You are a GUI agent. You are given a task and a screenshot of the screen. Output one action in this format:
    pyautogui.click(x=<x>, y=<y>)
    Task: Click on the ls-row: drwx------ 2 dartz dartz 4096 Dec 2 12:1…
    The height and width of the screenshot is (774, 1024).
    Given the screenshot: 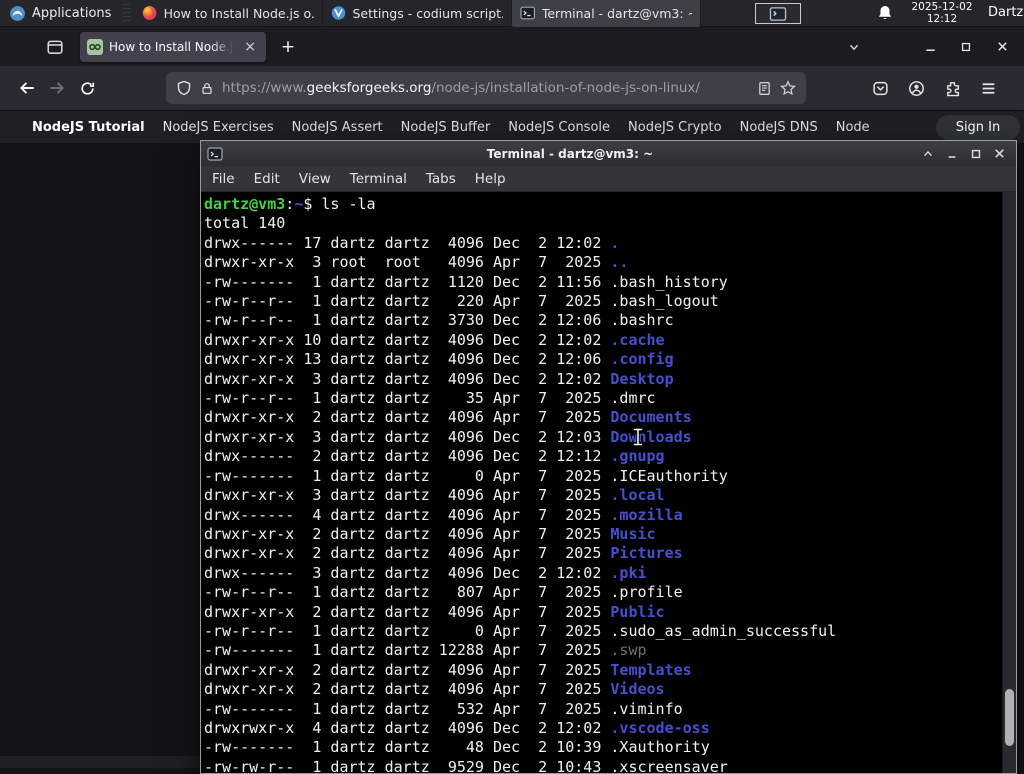 What is the action you would take?
    pyautogui.click(x=434, y=456)
    